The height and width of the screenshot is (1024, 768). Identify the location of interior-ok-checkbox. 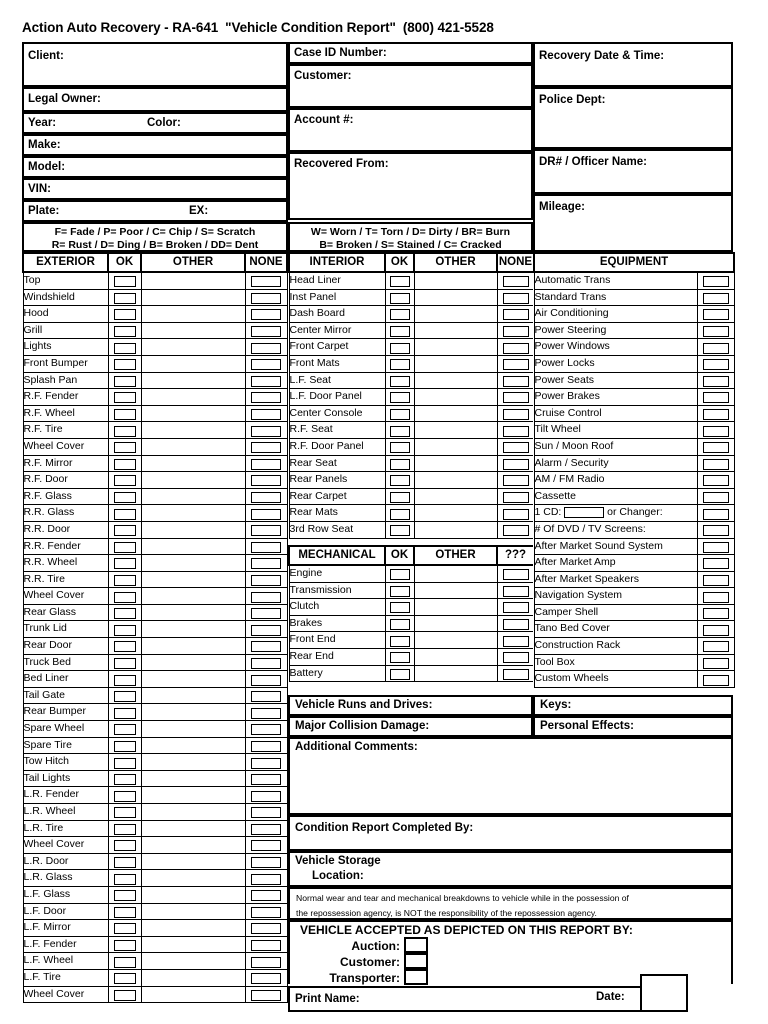
(399, 398).